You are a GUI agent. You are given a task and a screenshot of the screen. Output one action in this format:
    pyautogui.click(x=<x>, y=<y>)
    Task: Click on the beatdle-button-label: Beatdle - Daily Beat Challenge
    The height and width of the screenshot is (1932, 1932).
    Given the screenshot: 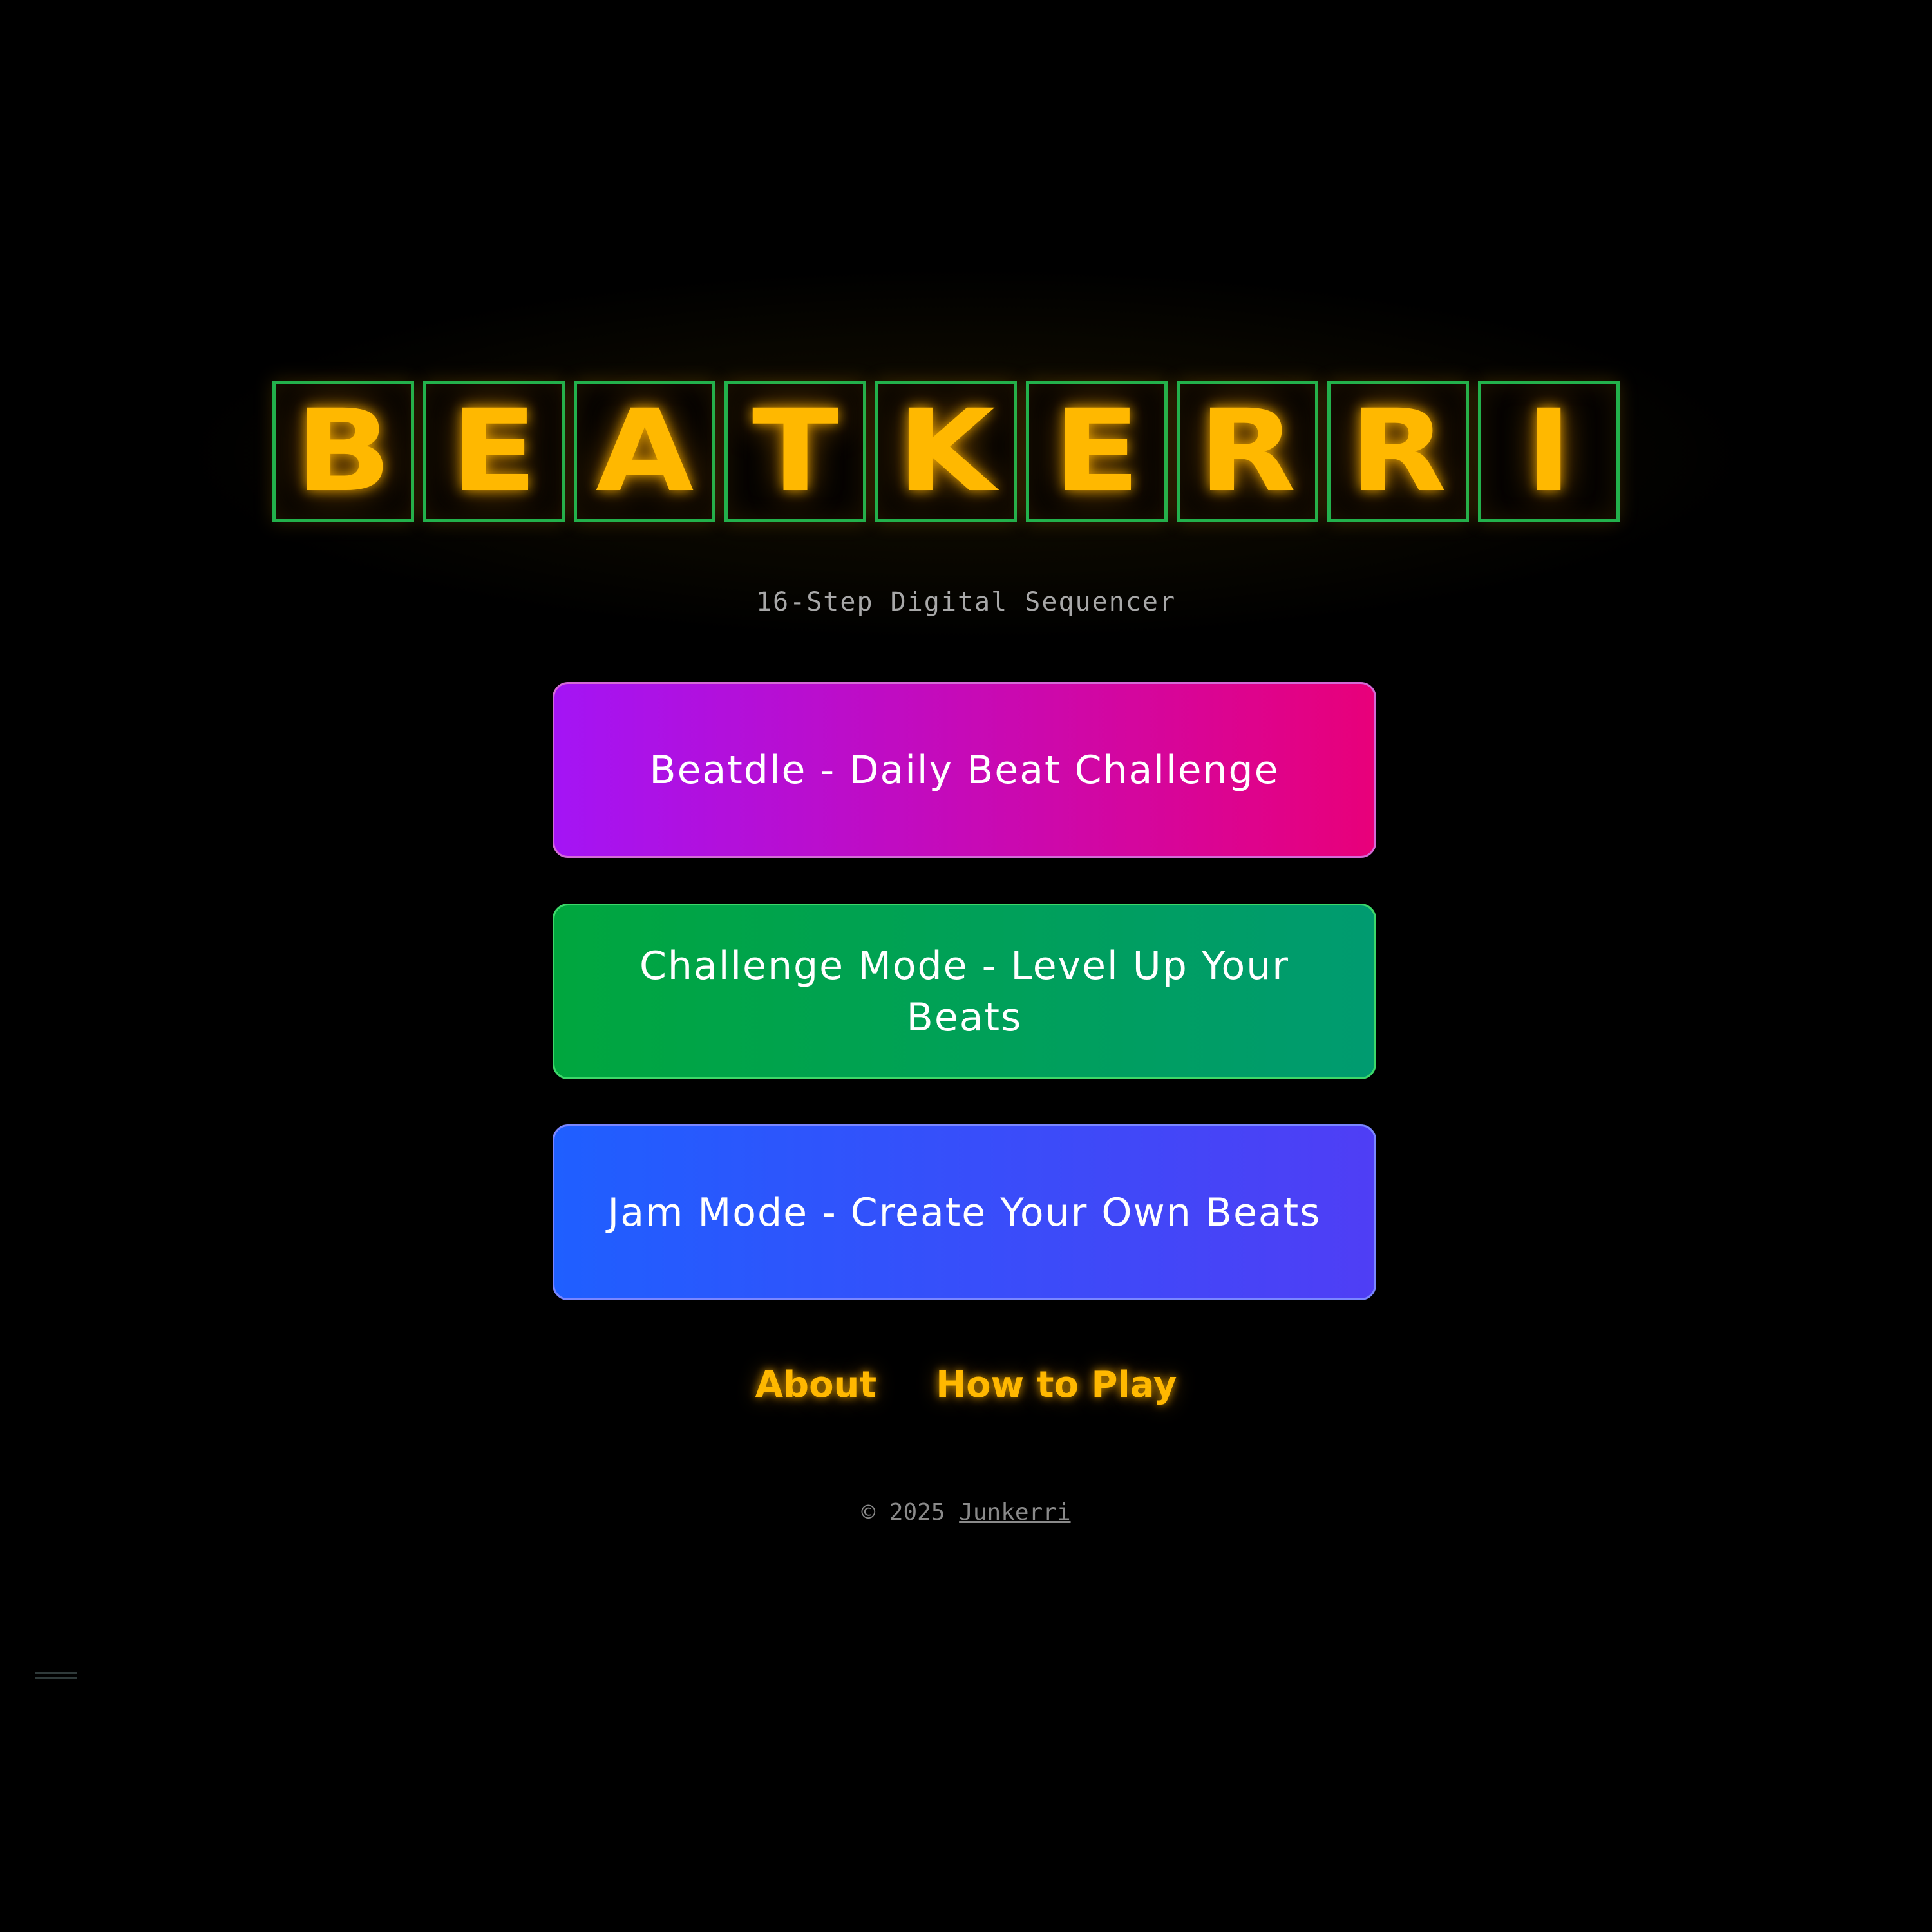 What is the action you would take?
    pyautogui.click(x=965, y=770)
    